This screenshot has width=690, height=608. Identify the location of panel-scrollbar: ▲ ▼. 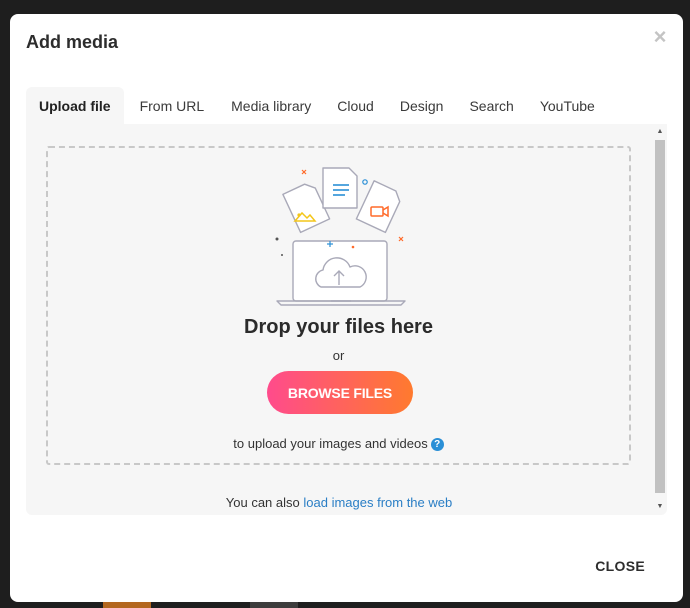
(660, 319).